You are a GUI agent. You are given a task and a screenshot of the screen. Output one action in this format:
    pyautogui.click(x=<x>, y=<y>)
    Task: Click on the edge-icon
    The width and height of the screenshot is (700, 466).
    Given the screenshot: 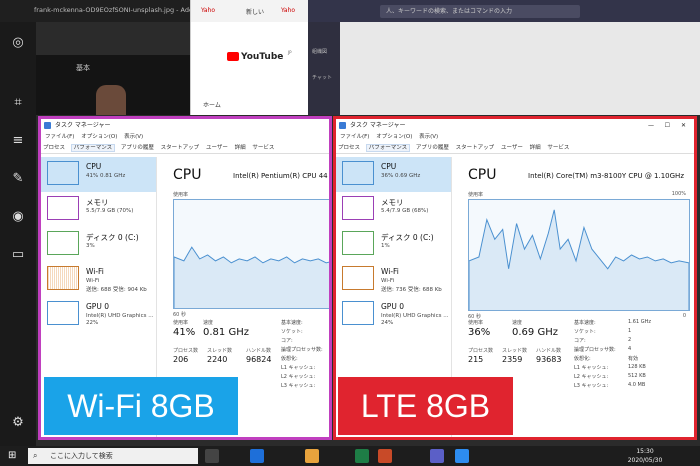 What is the action you would take?
    pyautogui.click(x=257, y=456)
    